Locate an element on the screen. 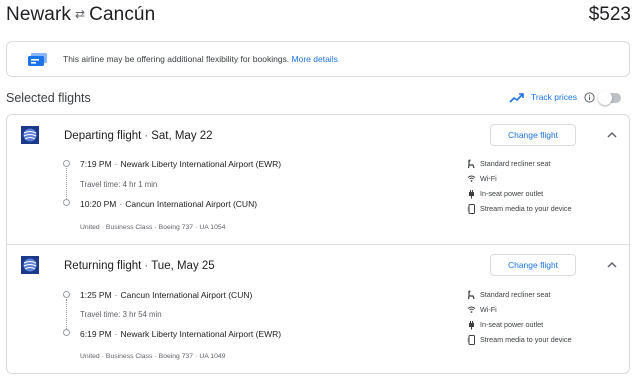  more-details-link: More details is located at coordinates (315, 59).